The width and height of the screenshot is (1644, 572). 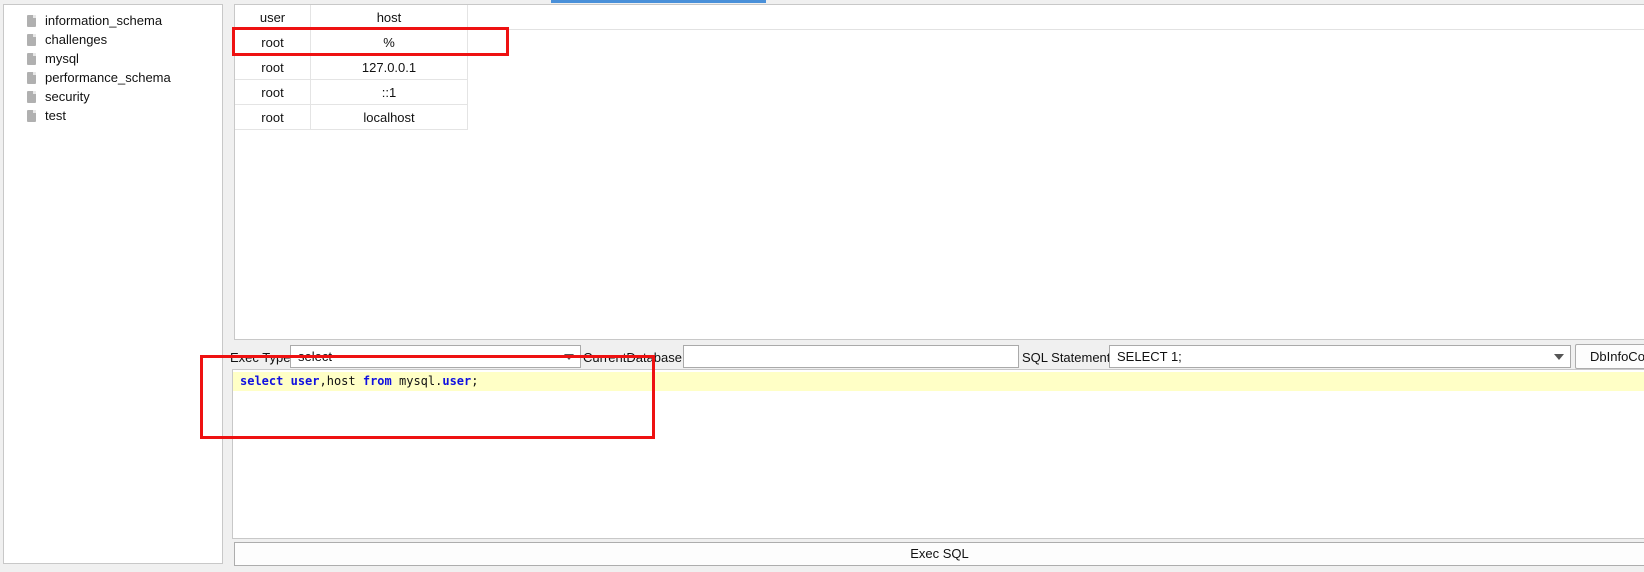 What do you see at coordinates (435, 356) in the screenshot?
I see `exec-type-select: select` at bounding box center [435, 356].